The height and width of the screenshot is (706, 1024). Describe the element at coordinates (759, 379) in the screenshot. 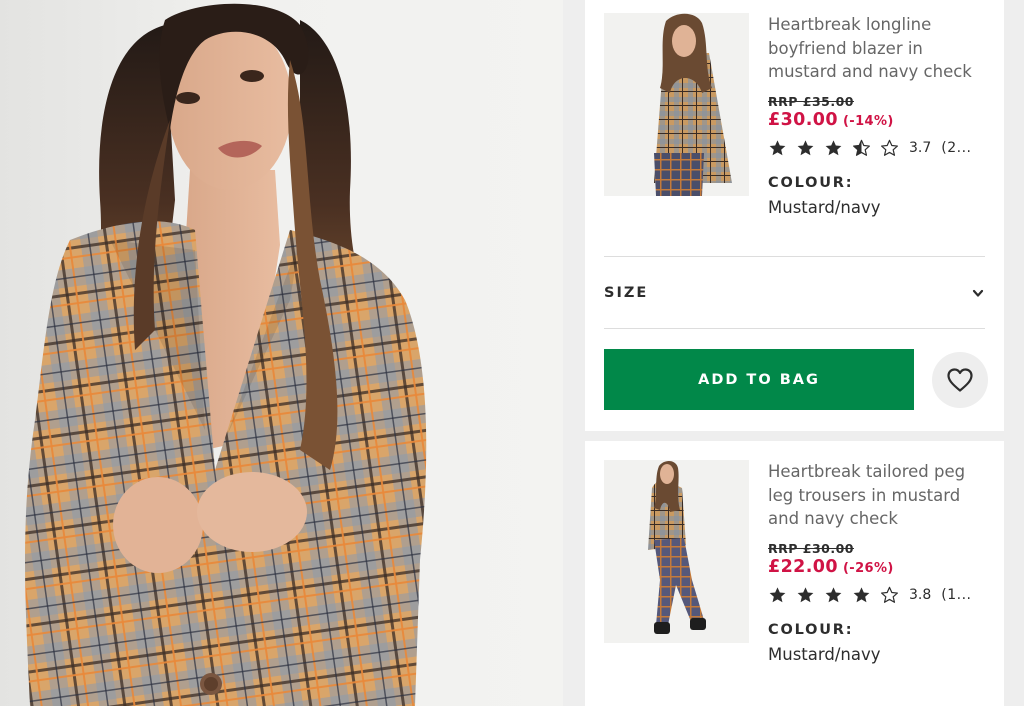

I see `add-to-bag-button: ADD TO BAG` at that location.